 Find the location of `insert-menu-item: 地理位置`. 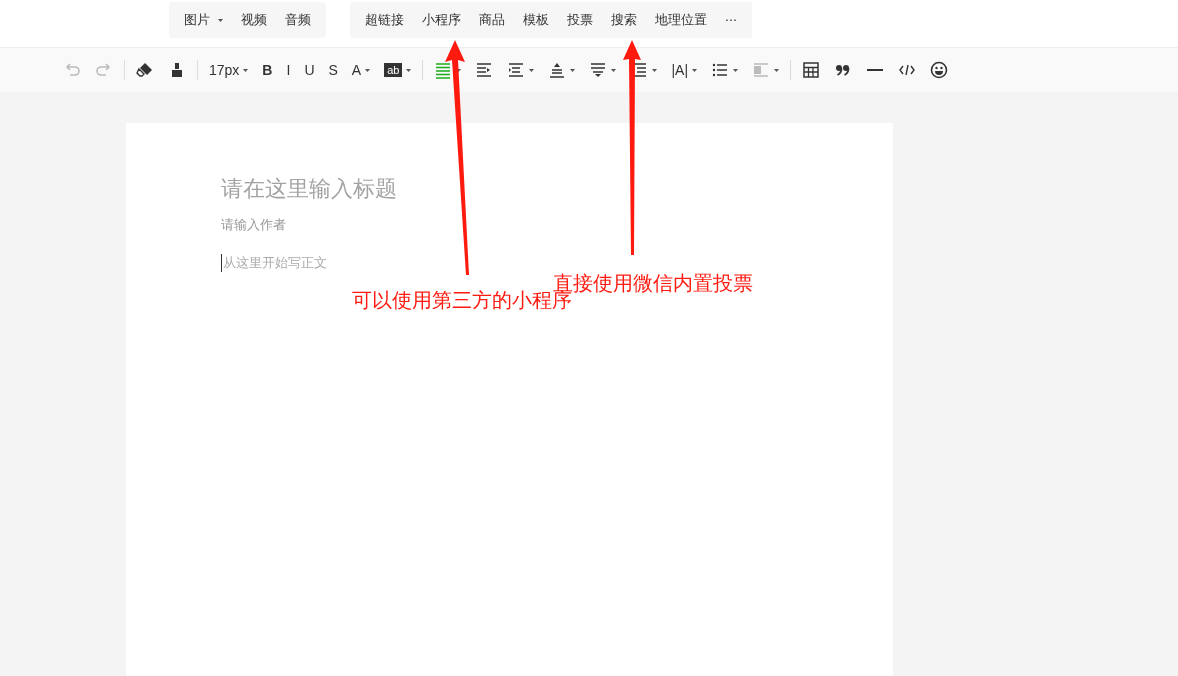

insert-menu-item: 地理位置 is located at coordinates (681, 20).